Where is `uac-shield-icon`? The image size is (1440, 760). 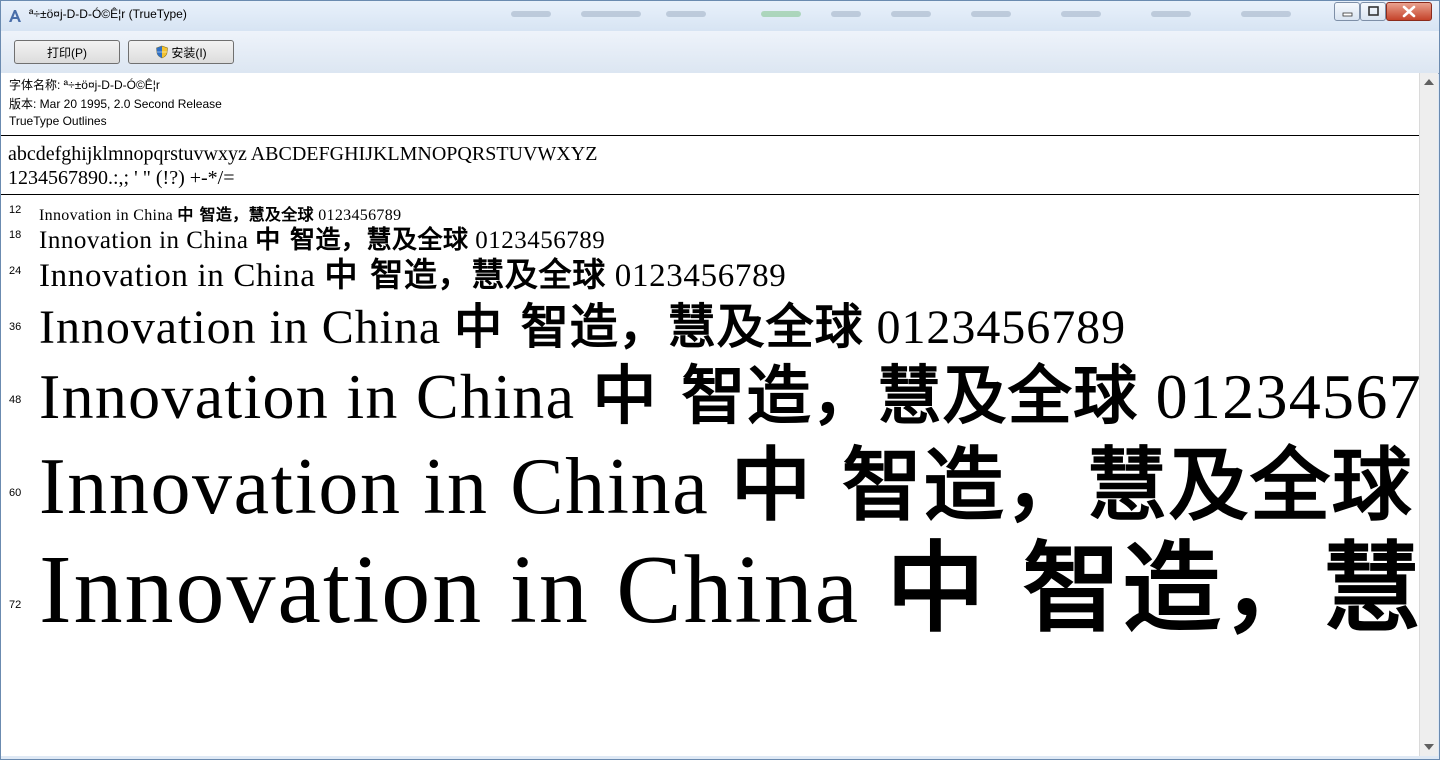 uac-shield-icon is located at coordinates (162, 52).